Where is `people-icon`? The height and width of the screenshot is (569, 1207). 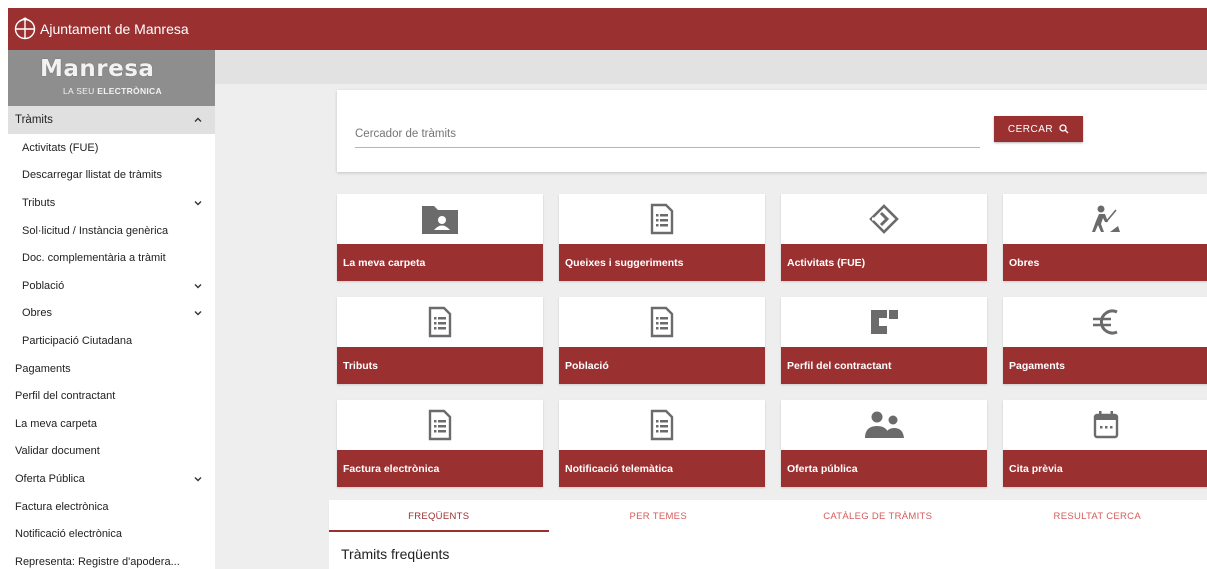
people-icon is located at coordinates (884, 425).